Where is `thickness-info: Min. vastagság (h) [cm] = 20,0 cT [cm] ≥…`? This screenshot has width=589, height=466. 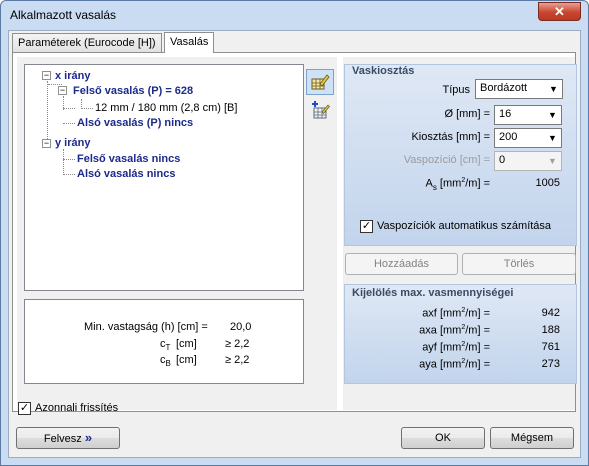
thickness-info: Min. vastagság (h) [cm] = 20,0 cT [cm] ≥… is located at coordinates (164, 341).